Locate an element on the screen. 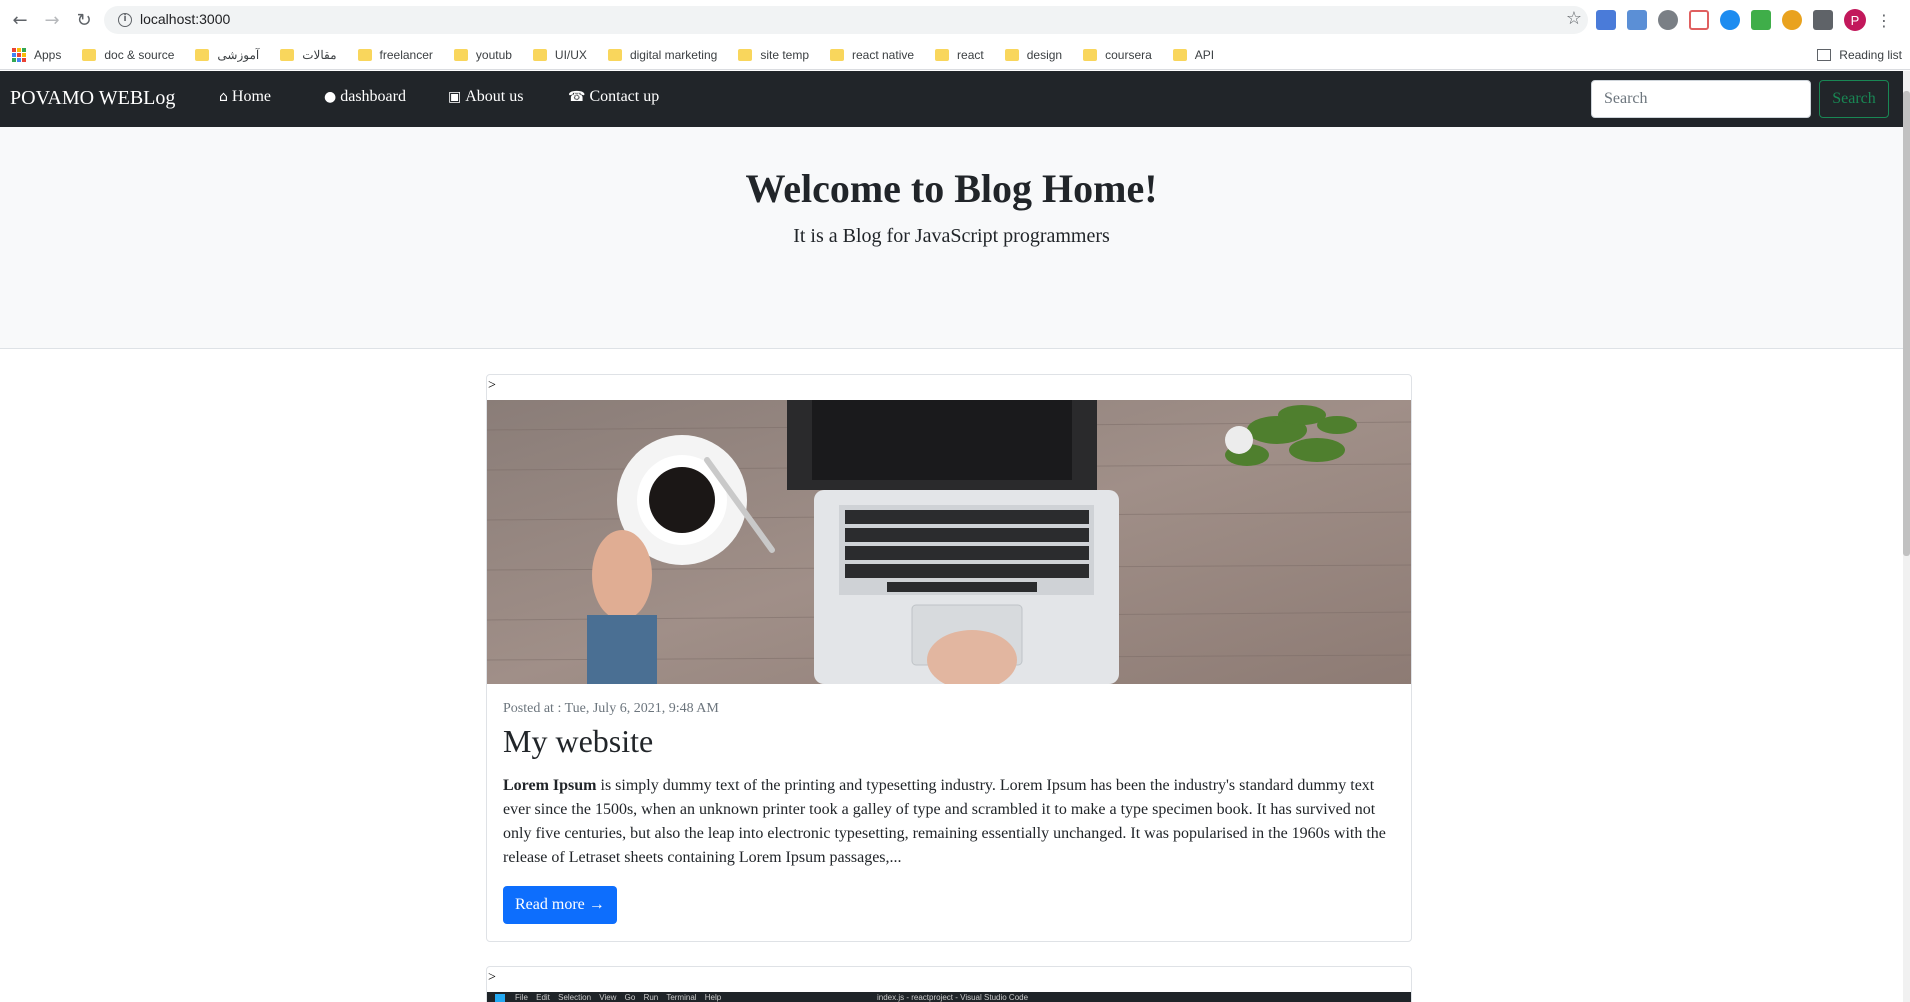  bookmark-label: site temp is located at coordinates (784, 54).